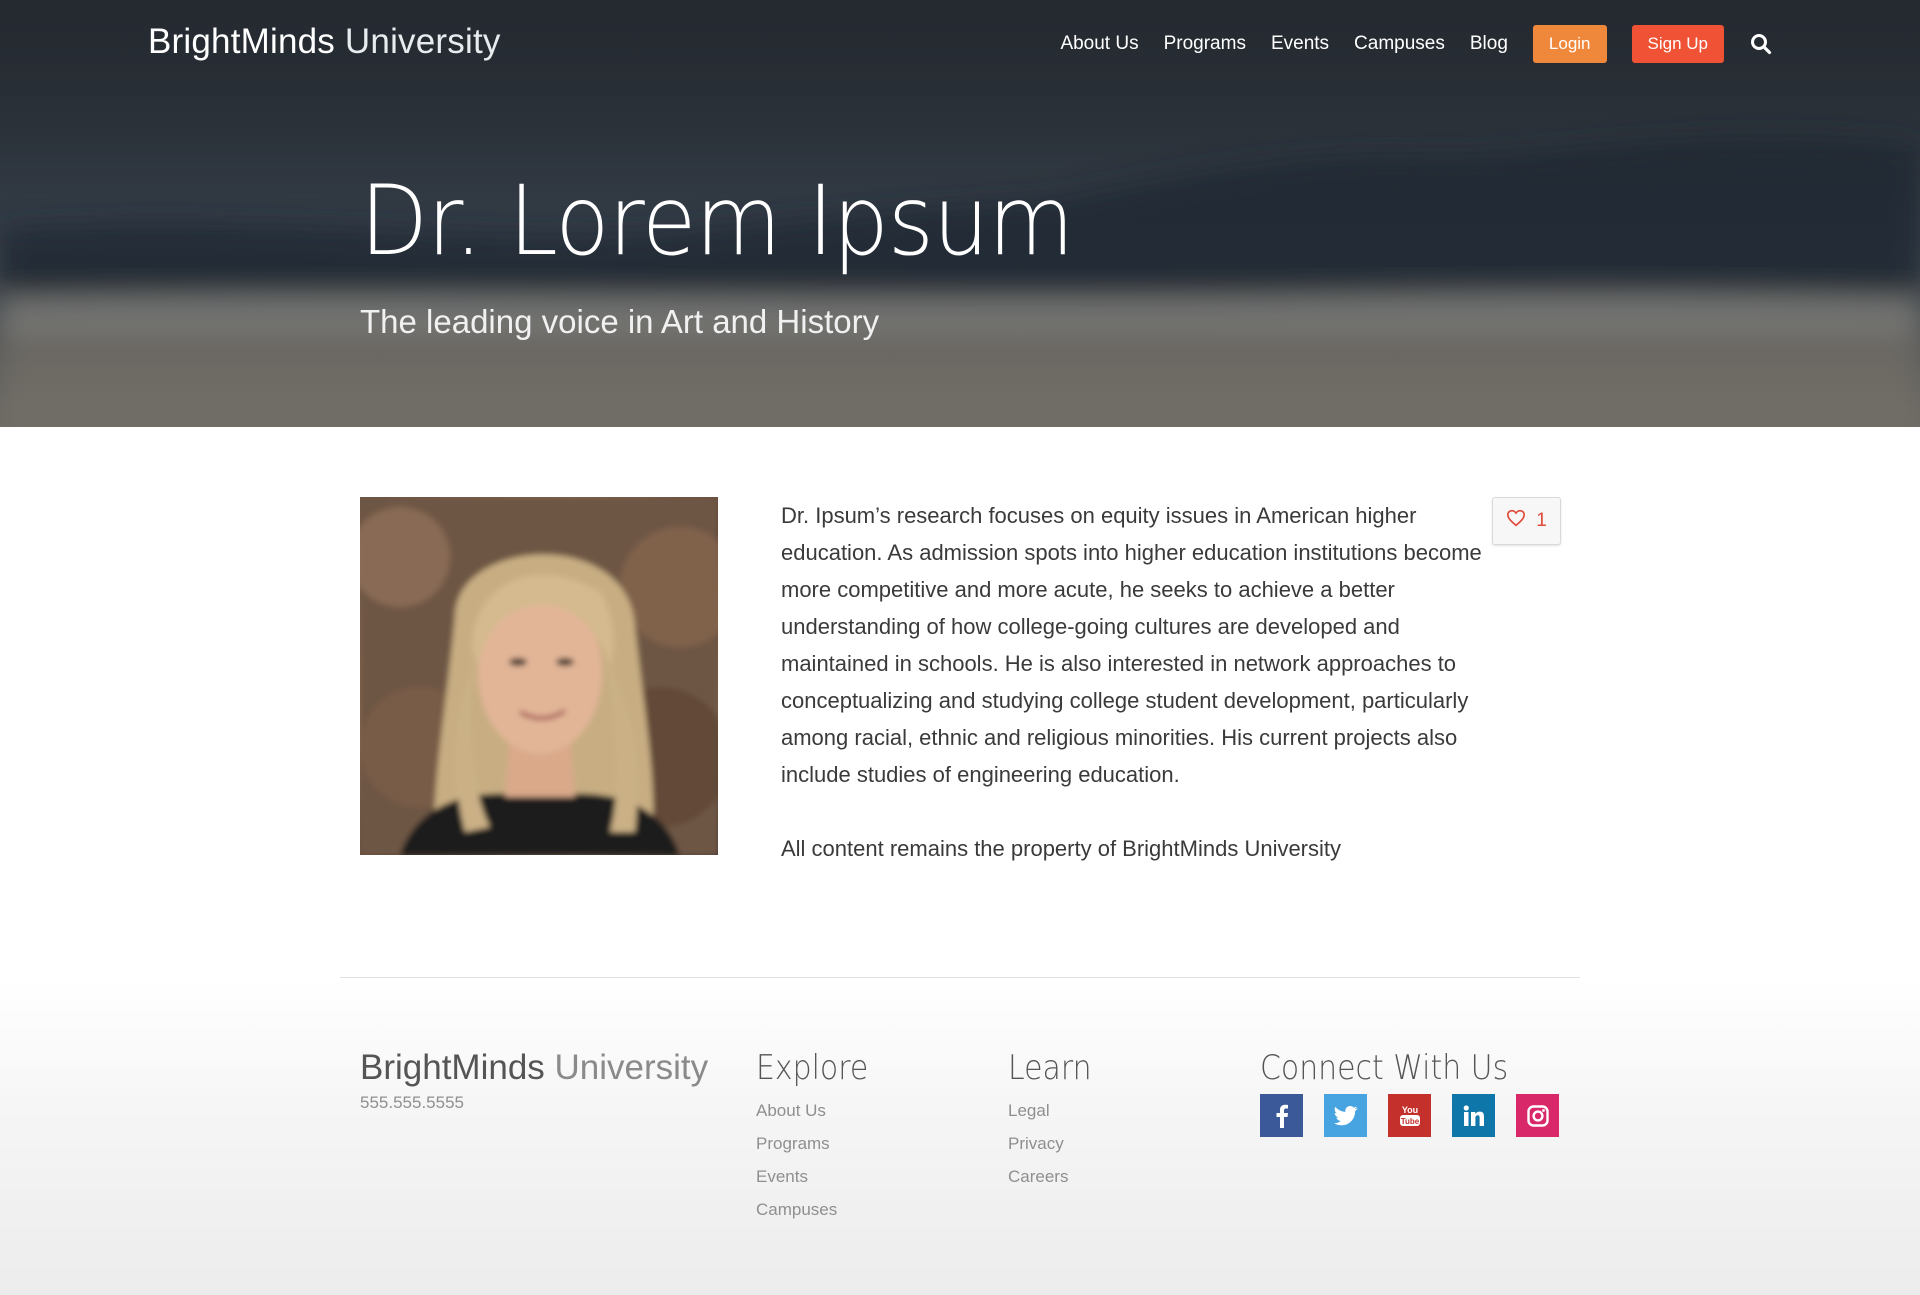  I want to click on footer-learn-title: Learn, so click(1050, 1068).